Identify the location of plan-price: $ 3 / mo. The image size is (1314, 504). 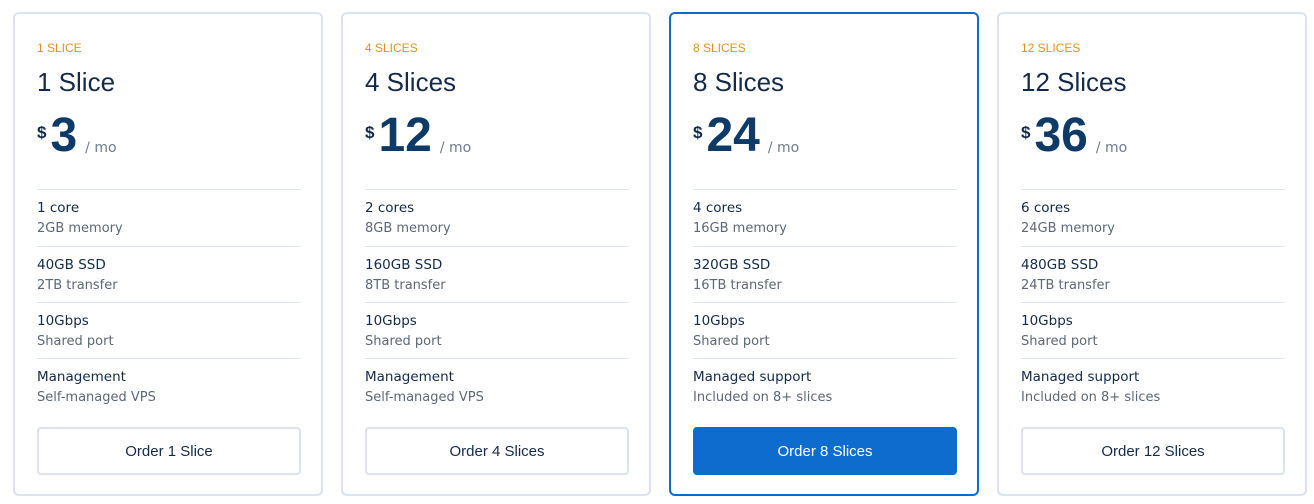
(77, 137).